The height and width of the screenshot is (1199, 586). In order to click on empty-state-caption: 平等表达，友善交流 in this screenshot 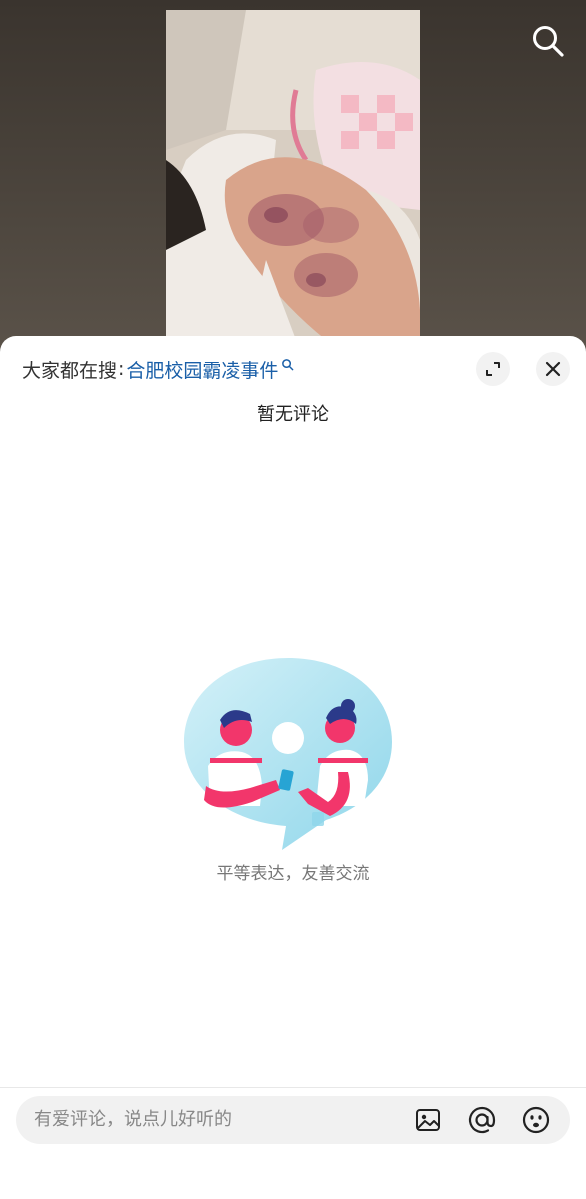, I will do `click(293, 874)`.